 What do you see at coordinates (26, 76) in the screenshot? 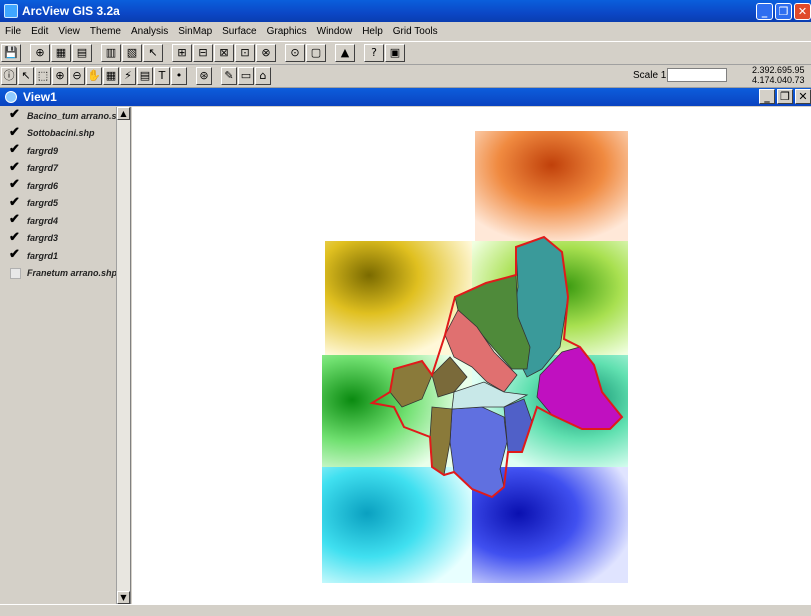
I see `tool-2-icon: ↖` at bounding box center [26, 76].